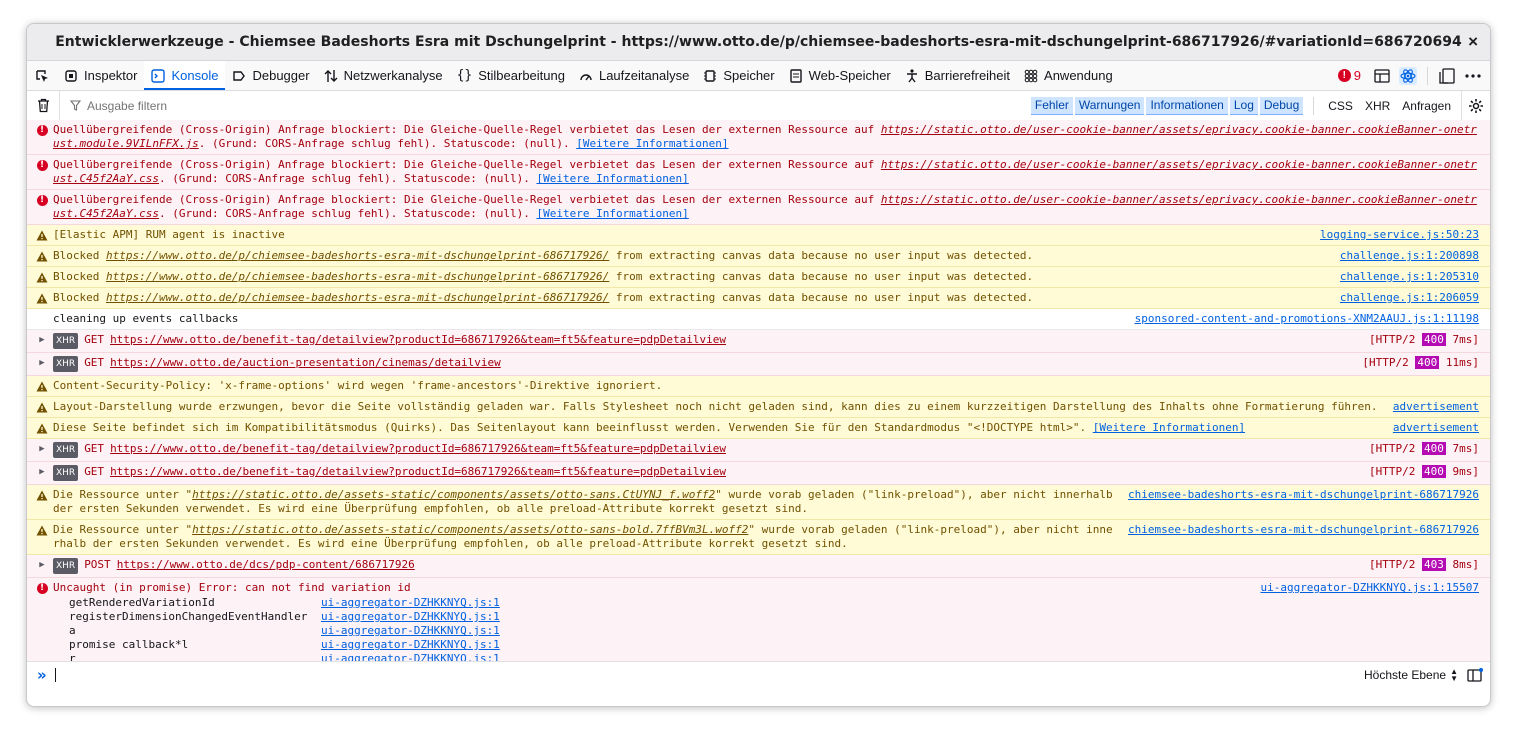 The width and height of the screenshot is (1515, 734). What do you see at coordinates (1243, 105) in the screenshot?
I see `filter-log-button: Log` at bounding box center [1243, 105].